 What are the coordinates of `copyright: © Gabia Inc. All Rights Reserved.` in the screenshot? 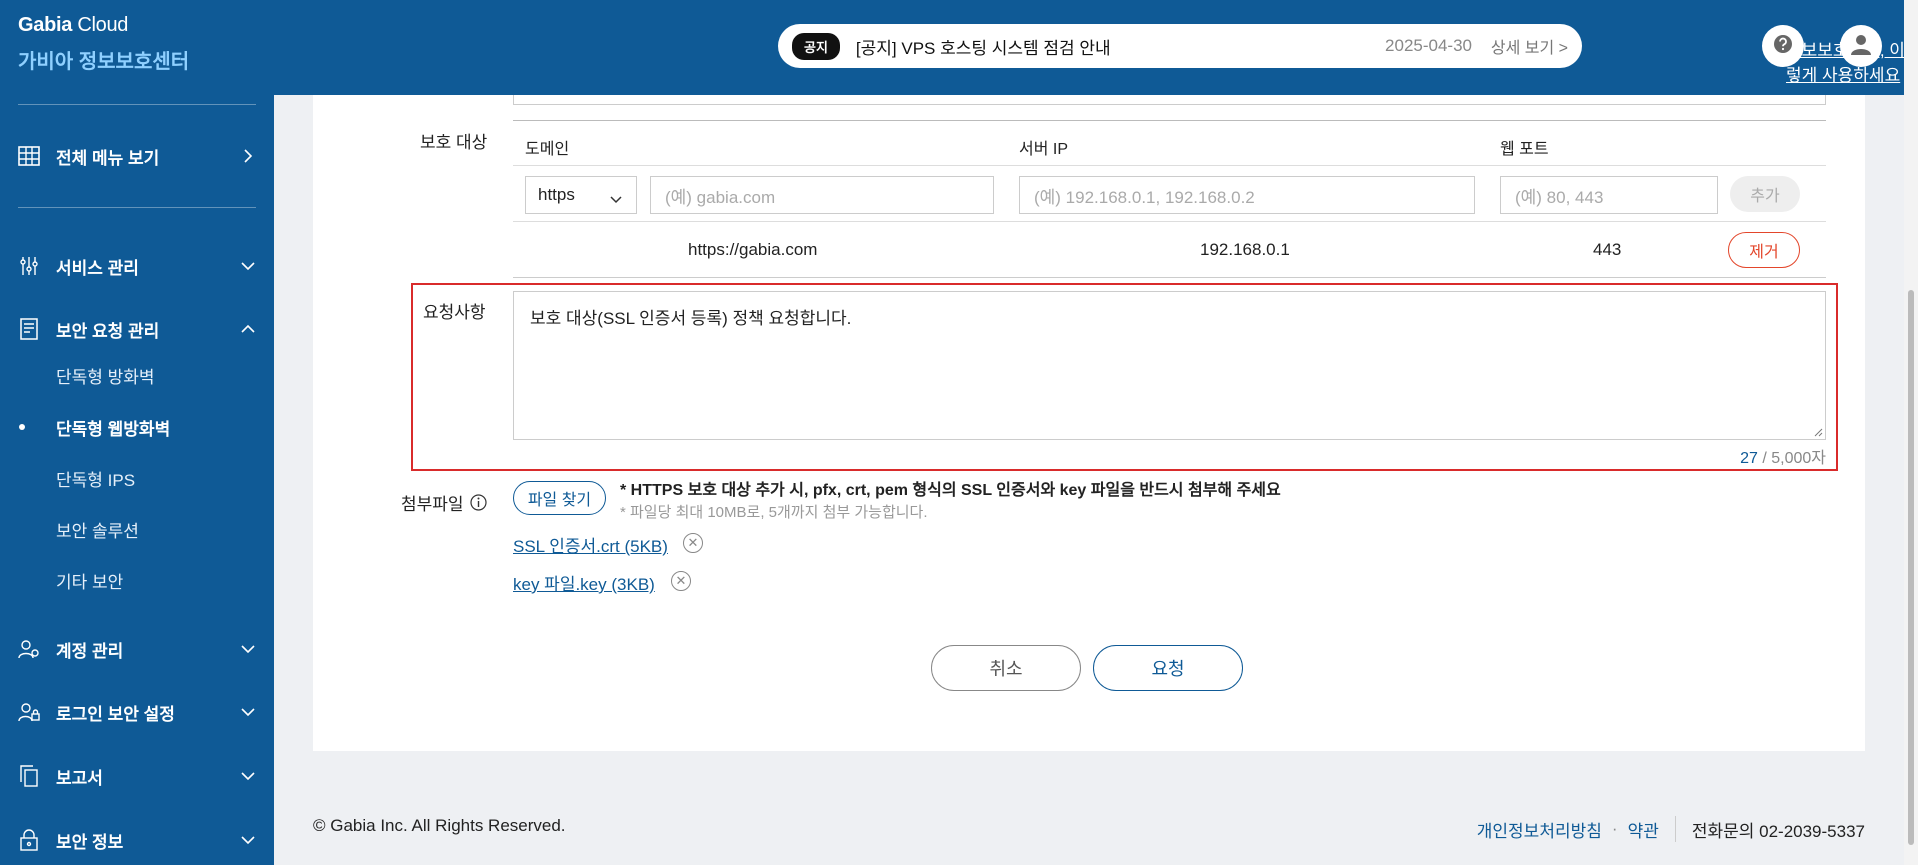 It's located at (439, 825).